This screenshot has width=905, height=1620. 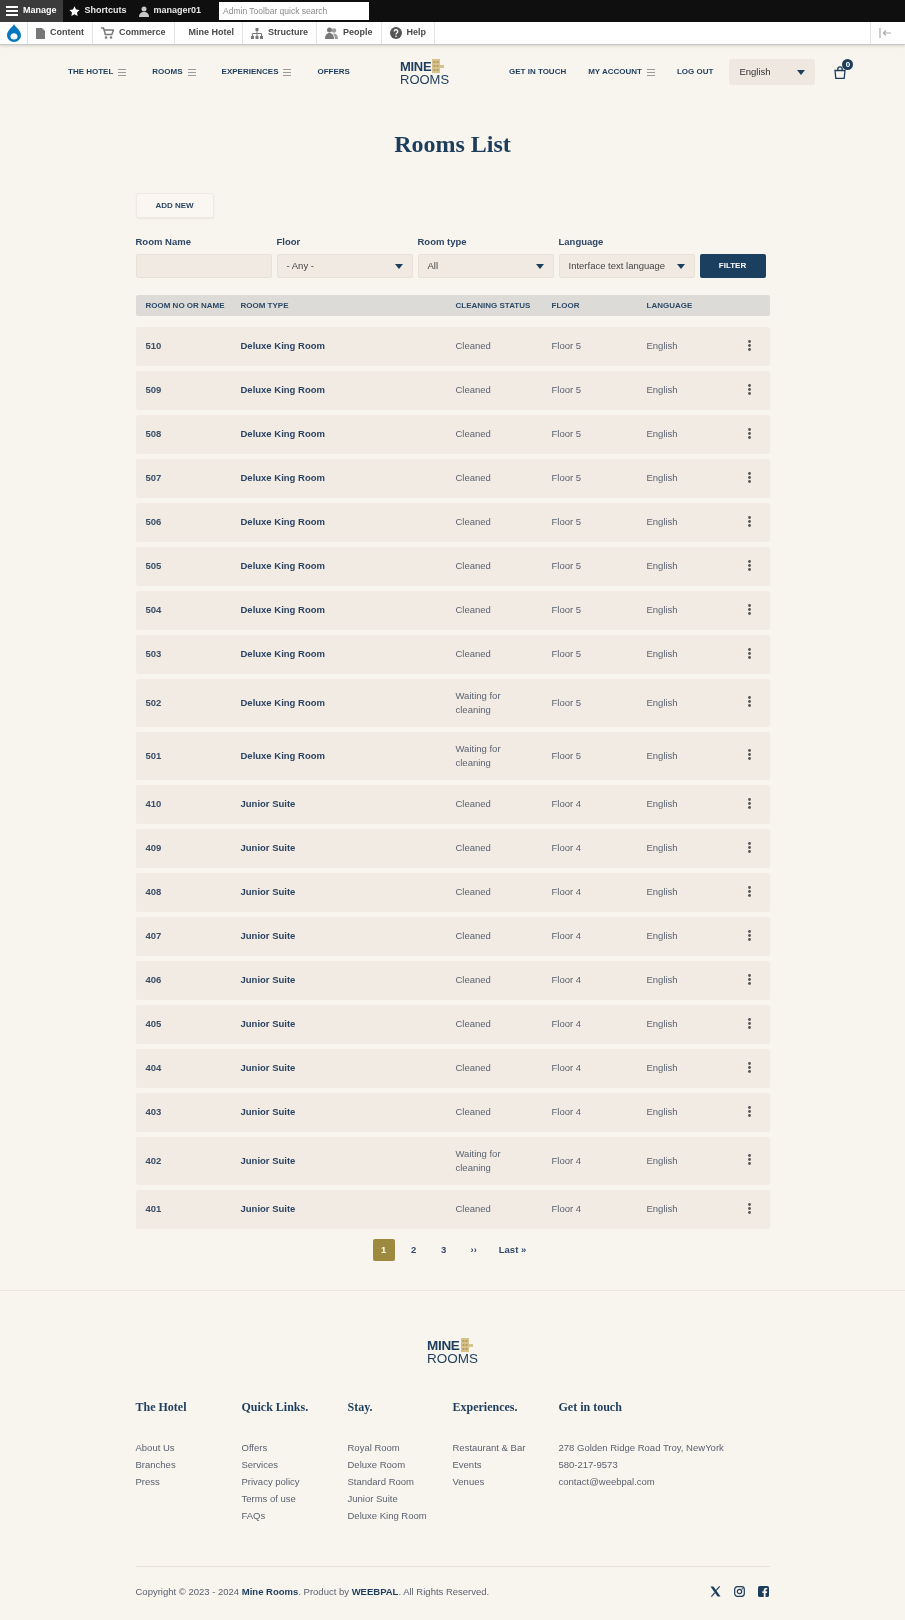 I want to click on footer-link: Junior Suite, so click(x=372, y=1498).